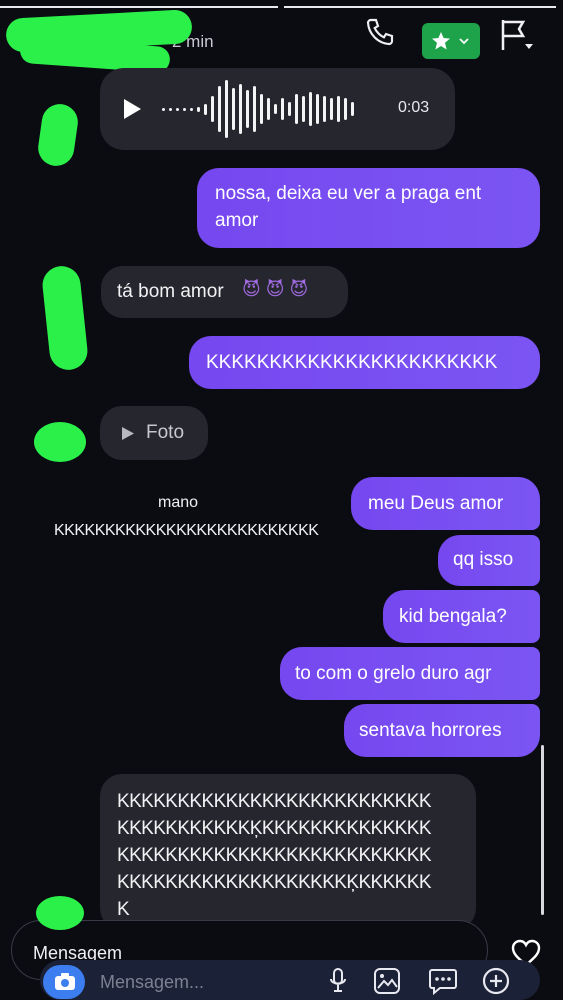 The image size is (563, 1000). Describe the element at coordinates (430, 730) in the screenshot. I see `message-text: sentava horrores` at that location.